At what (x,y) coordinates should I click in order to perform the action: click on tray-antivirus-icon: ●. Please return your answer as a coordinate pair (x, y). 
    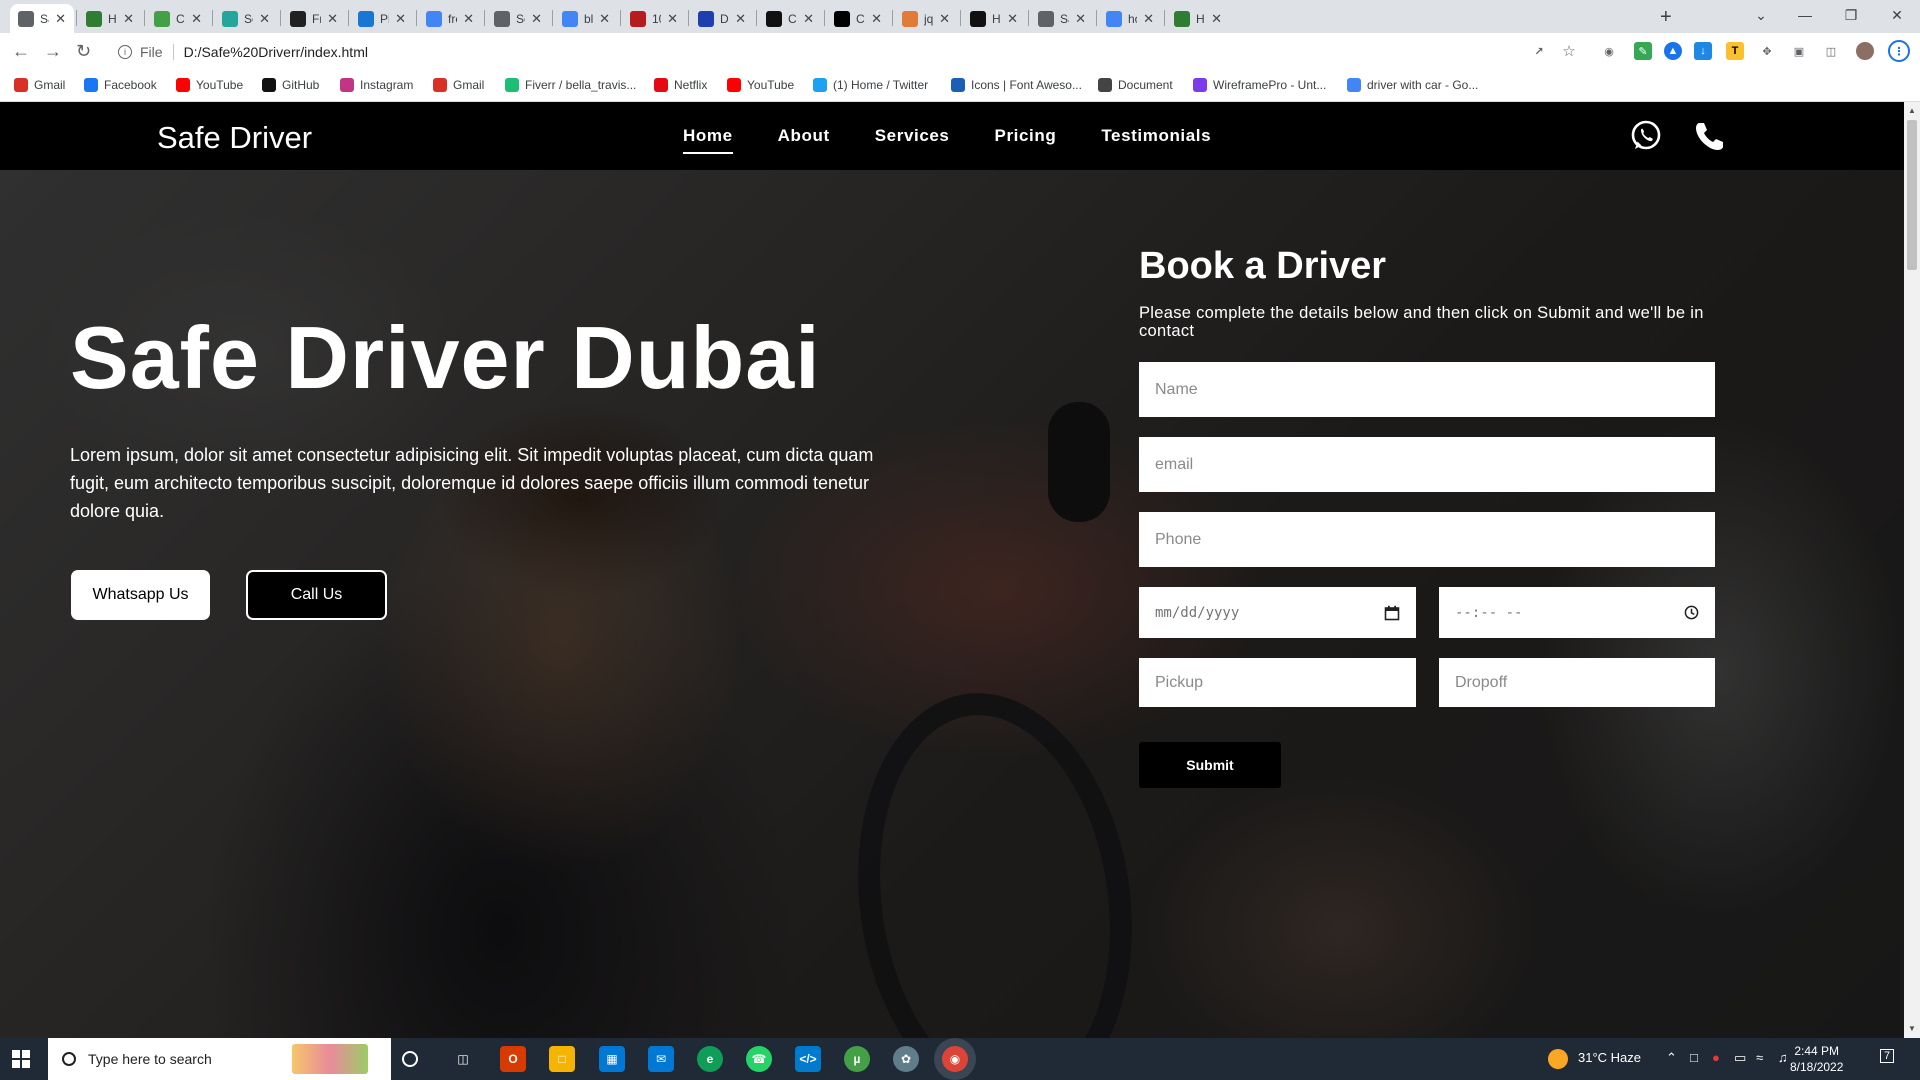
    Looking at the image, I should click on (1716, 1057).